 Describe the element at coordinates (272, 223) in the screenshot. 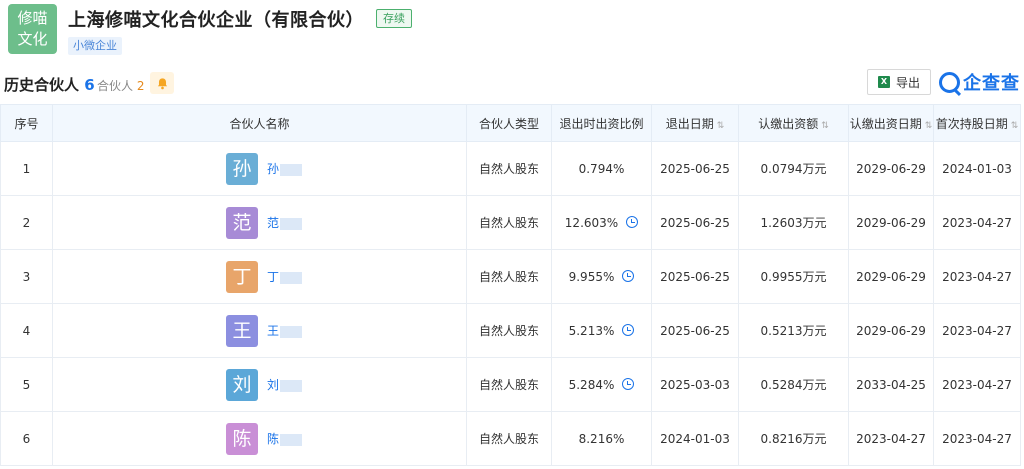

I see `partner-name: 范` at that location.